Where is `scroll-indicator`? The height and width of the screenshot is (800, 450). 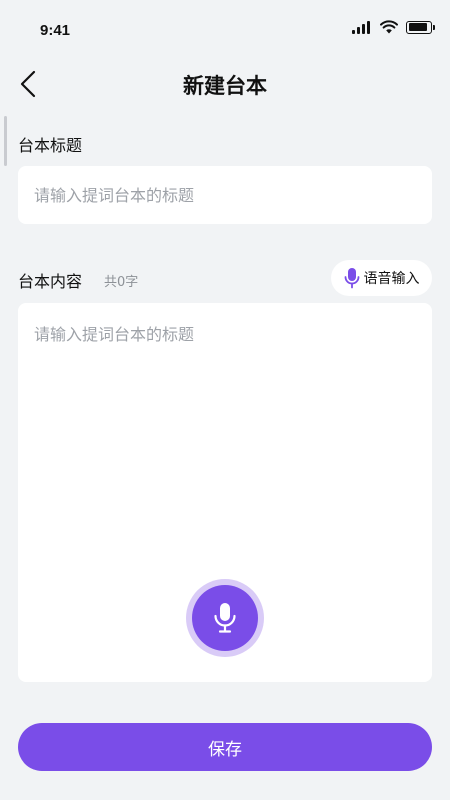 scroll-indicator is located at coordinates (5, 141).